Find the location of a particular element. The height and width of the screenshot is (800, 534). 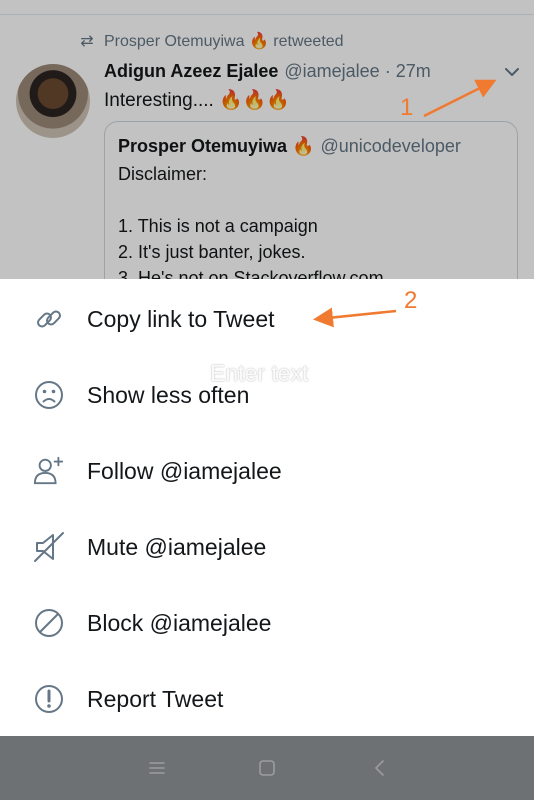

author-name: Adigun Azeez Ejalee is located at coordinates (191, 71).